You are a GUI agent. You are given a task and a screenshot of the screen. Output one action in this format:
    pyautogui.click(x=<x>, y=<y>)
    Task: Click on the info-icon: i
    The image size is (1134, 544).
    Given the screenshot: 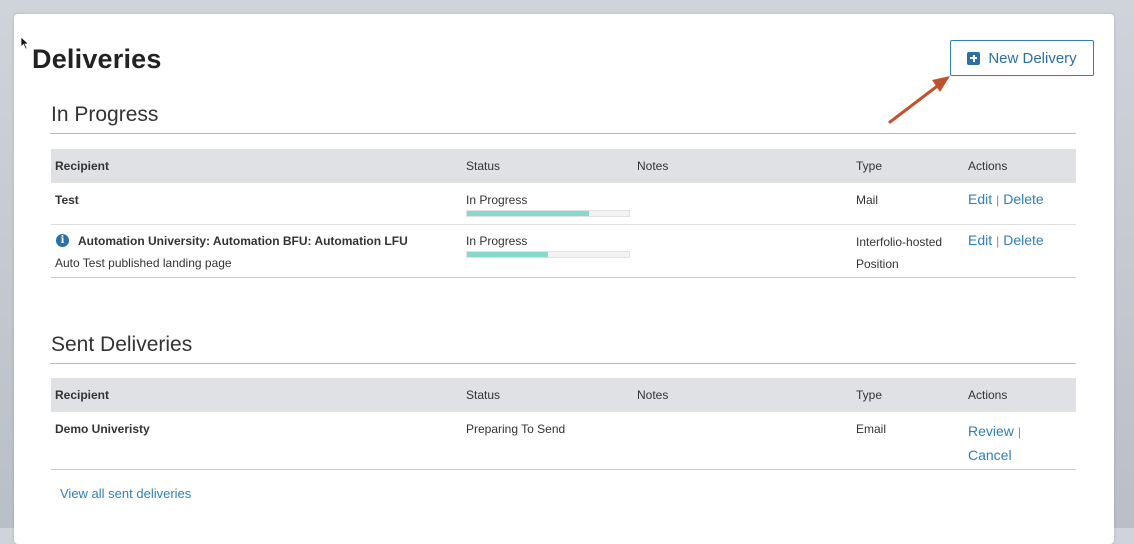 What is the action you would take?
    pyautogui.click(x=62, y=240)
    